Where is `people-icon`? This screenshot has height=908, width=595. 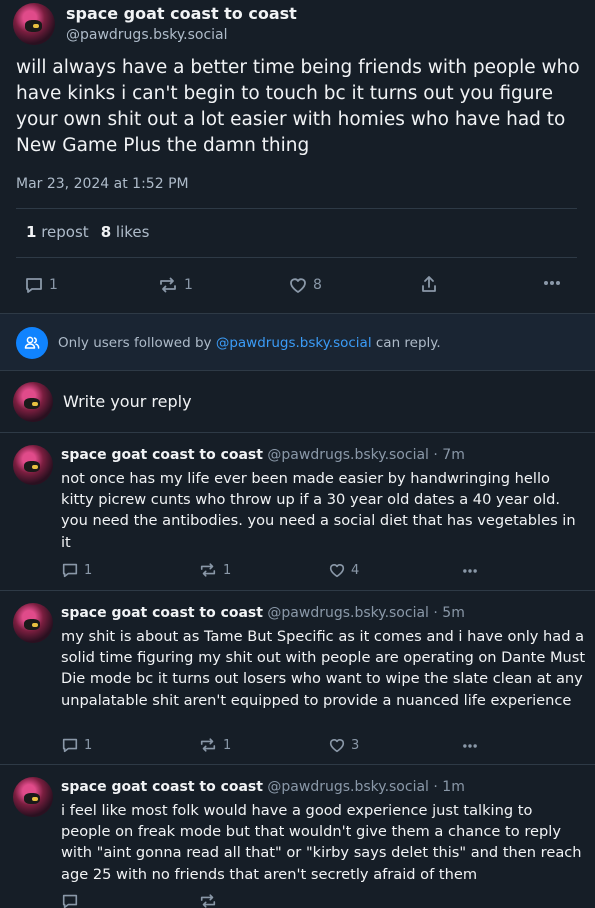 people-icon is located at coordinates (32, 343).